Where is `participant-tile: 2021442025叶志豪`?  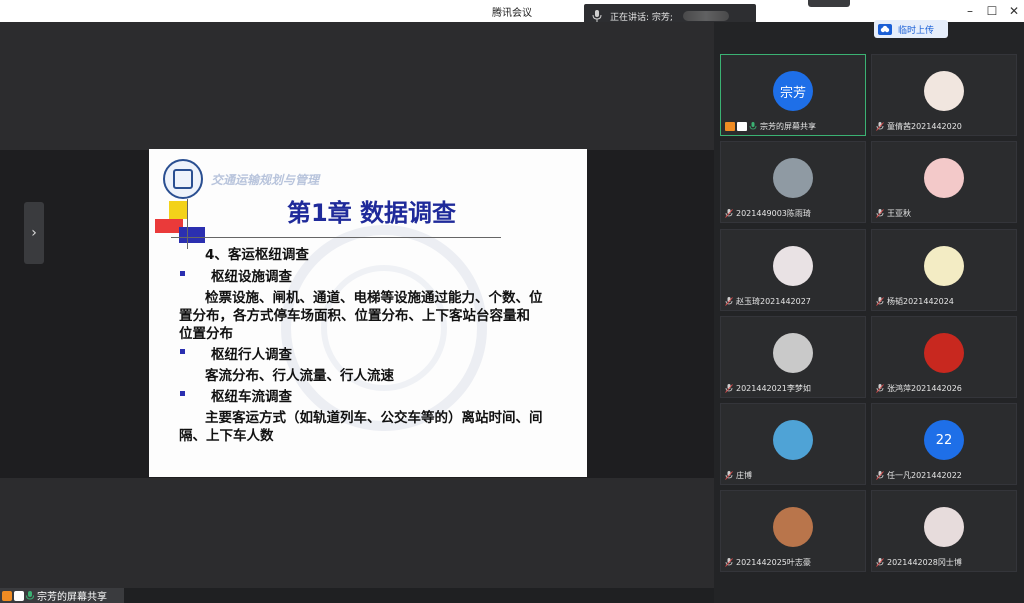
participant-tile: 2021442025叶志豪 is located at coordinates (793, 531).